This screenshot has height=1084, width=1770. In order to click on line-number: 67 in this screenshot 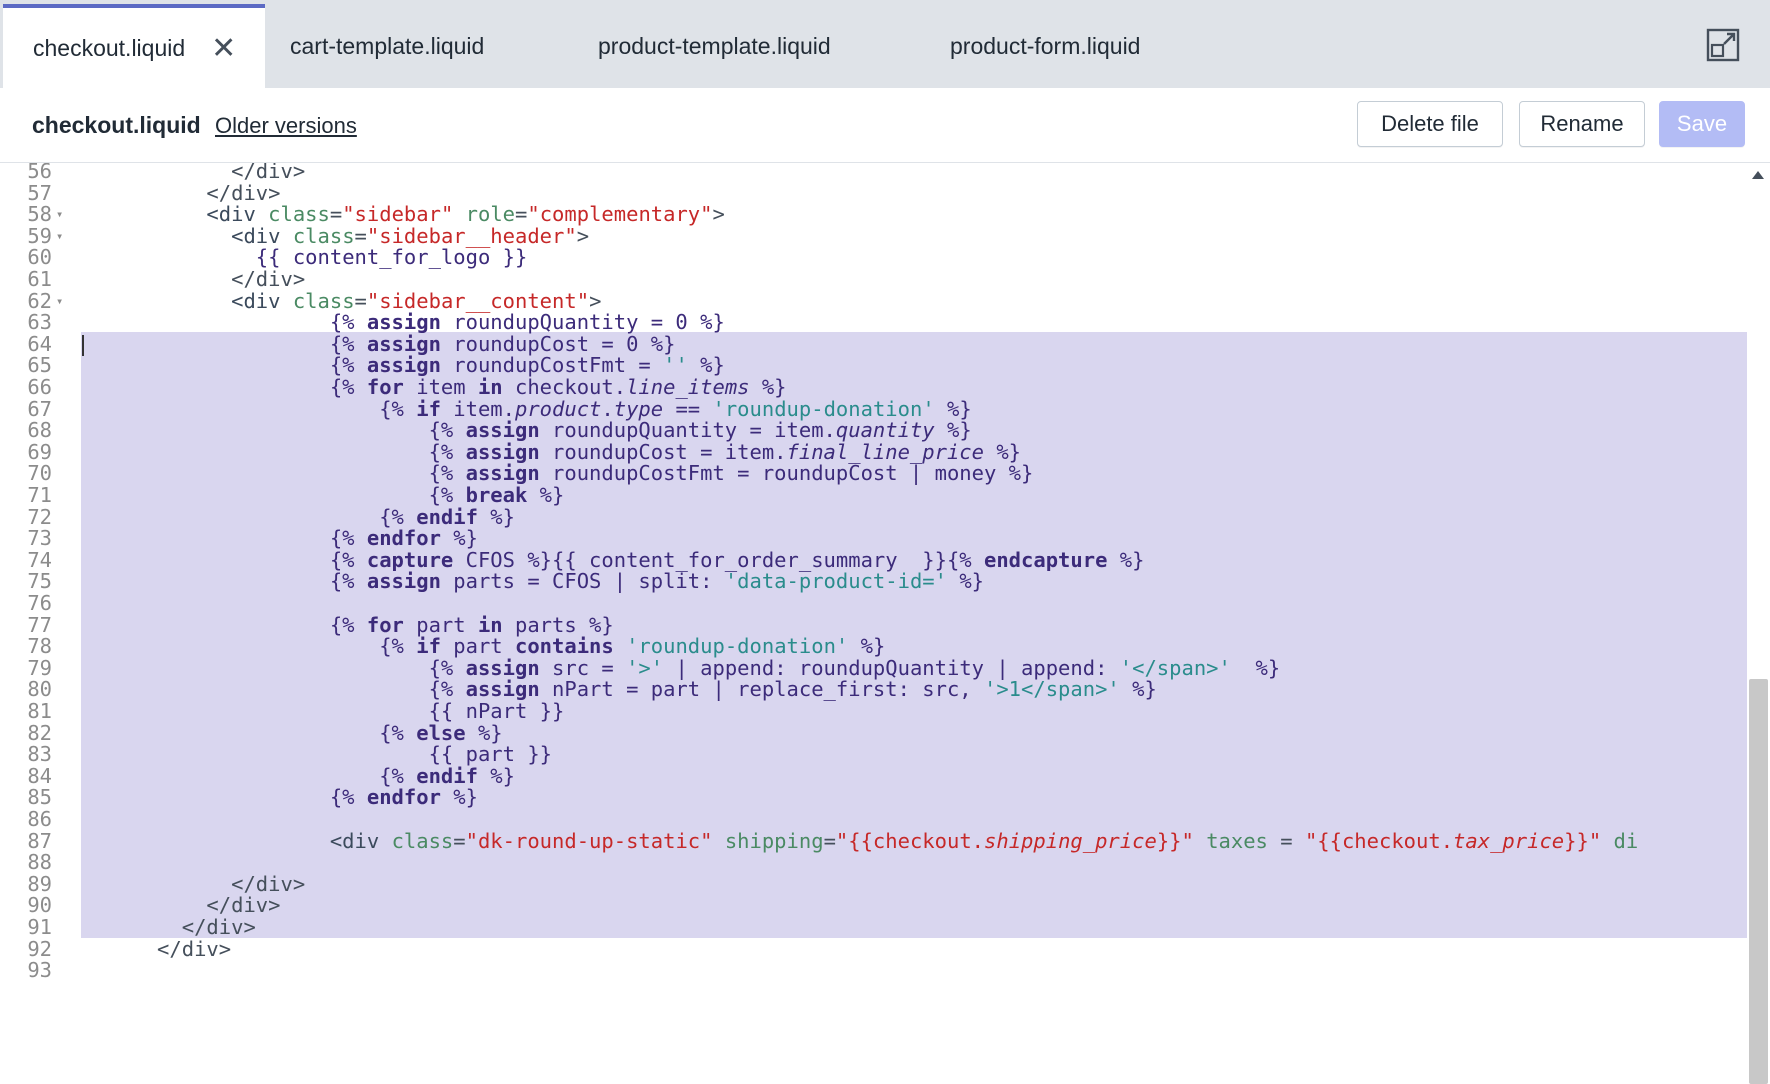, I will do `click(39, 408)`.